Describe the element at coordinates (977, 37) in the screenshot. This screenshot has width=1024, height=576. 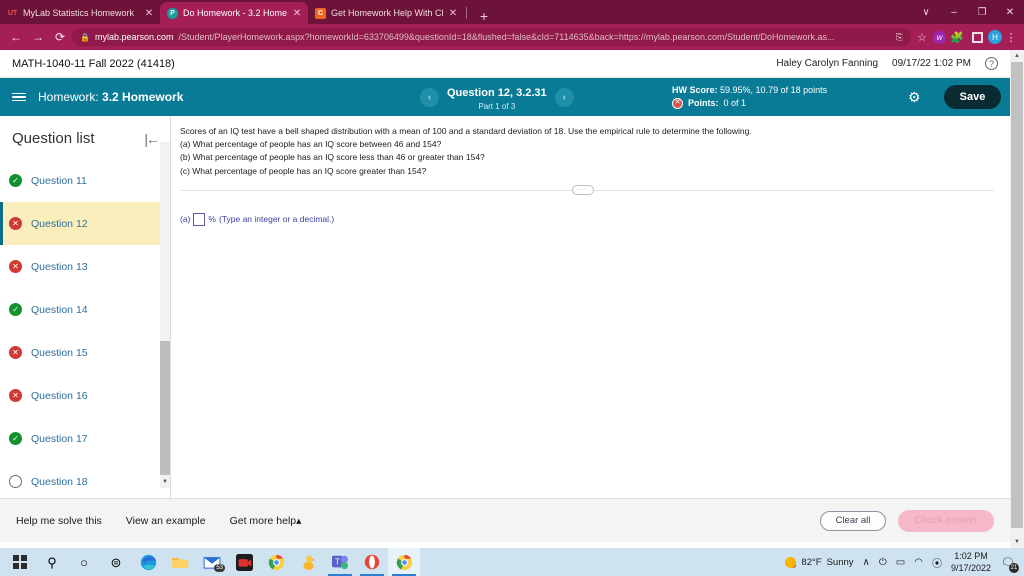
I see `sidebar-extension-icon` at that location.